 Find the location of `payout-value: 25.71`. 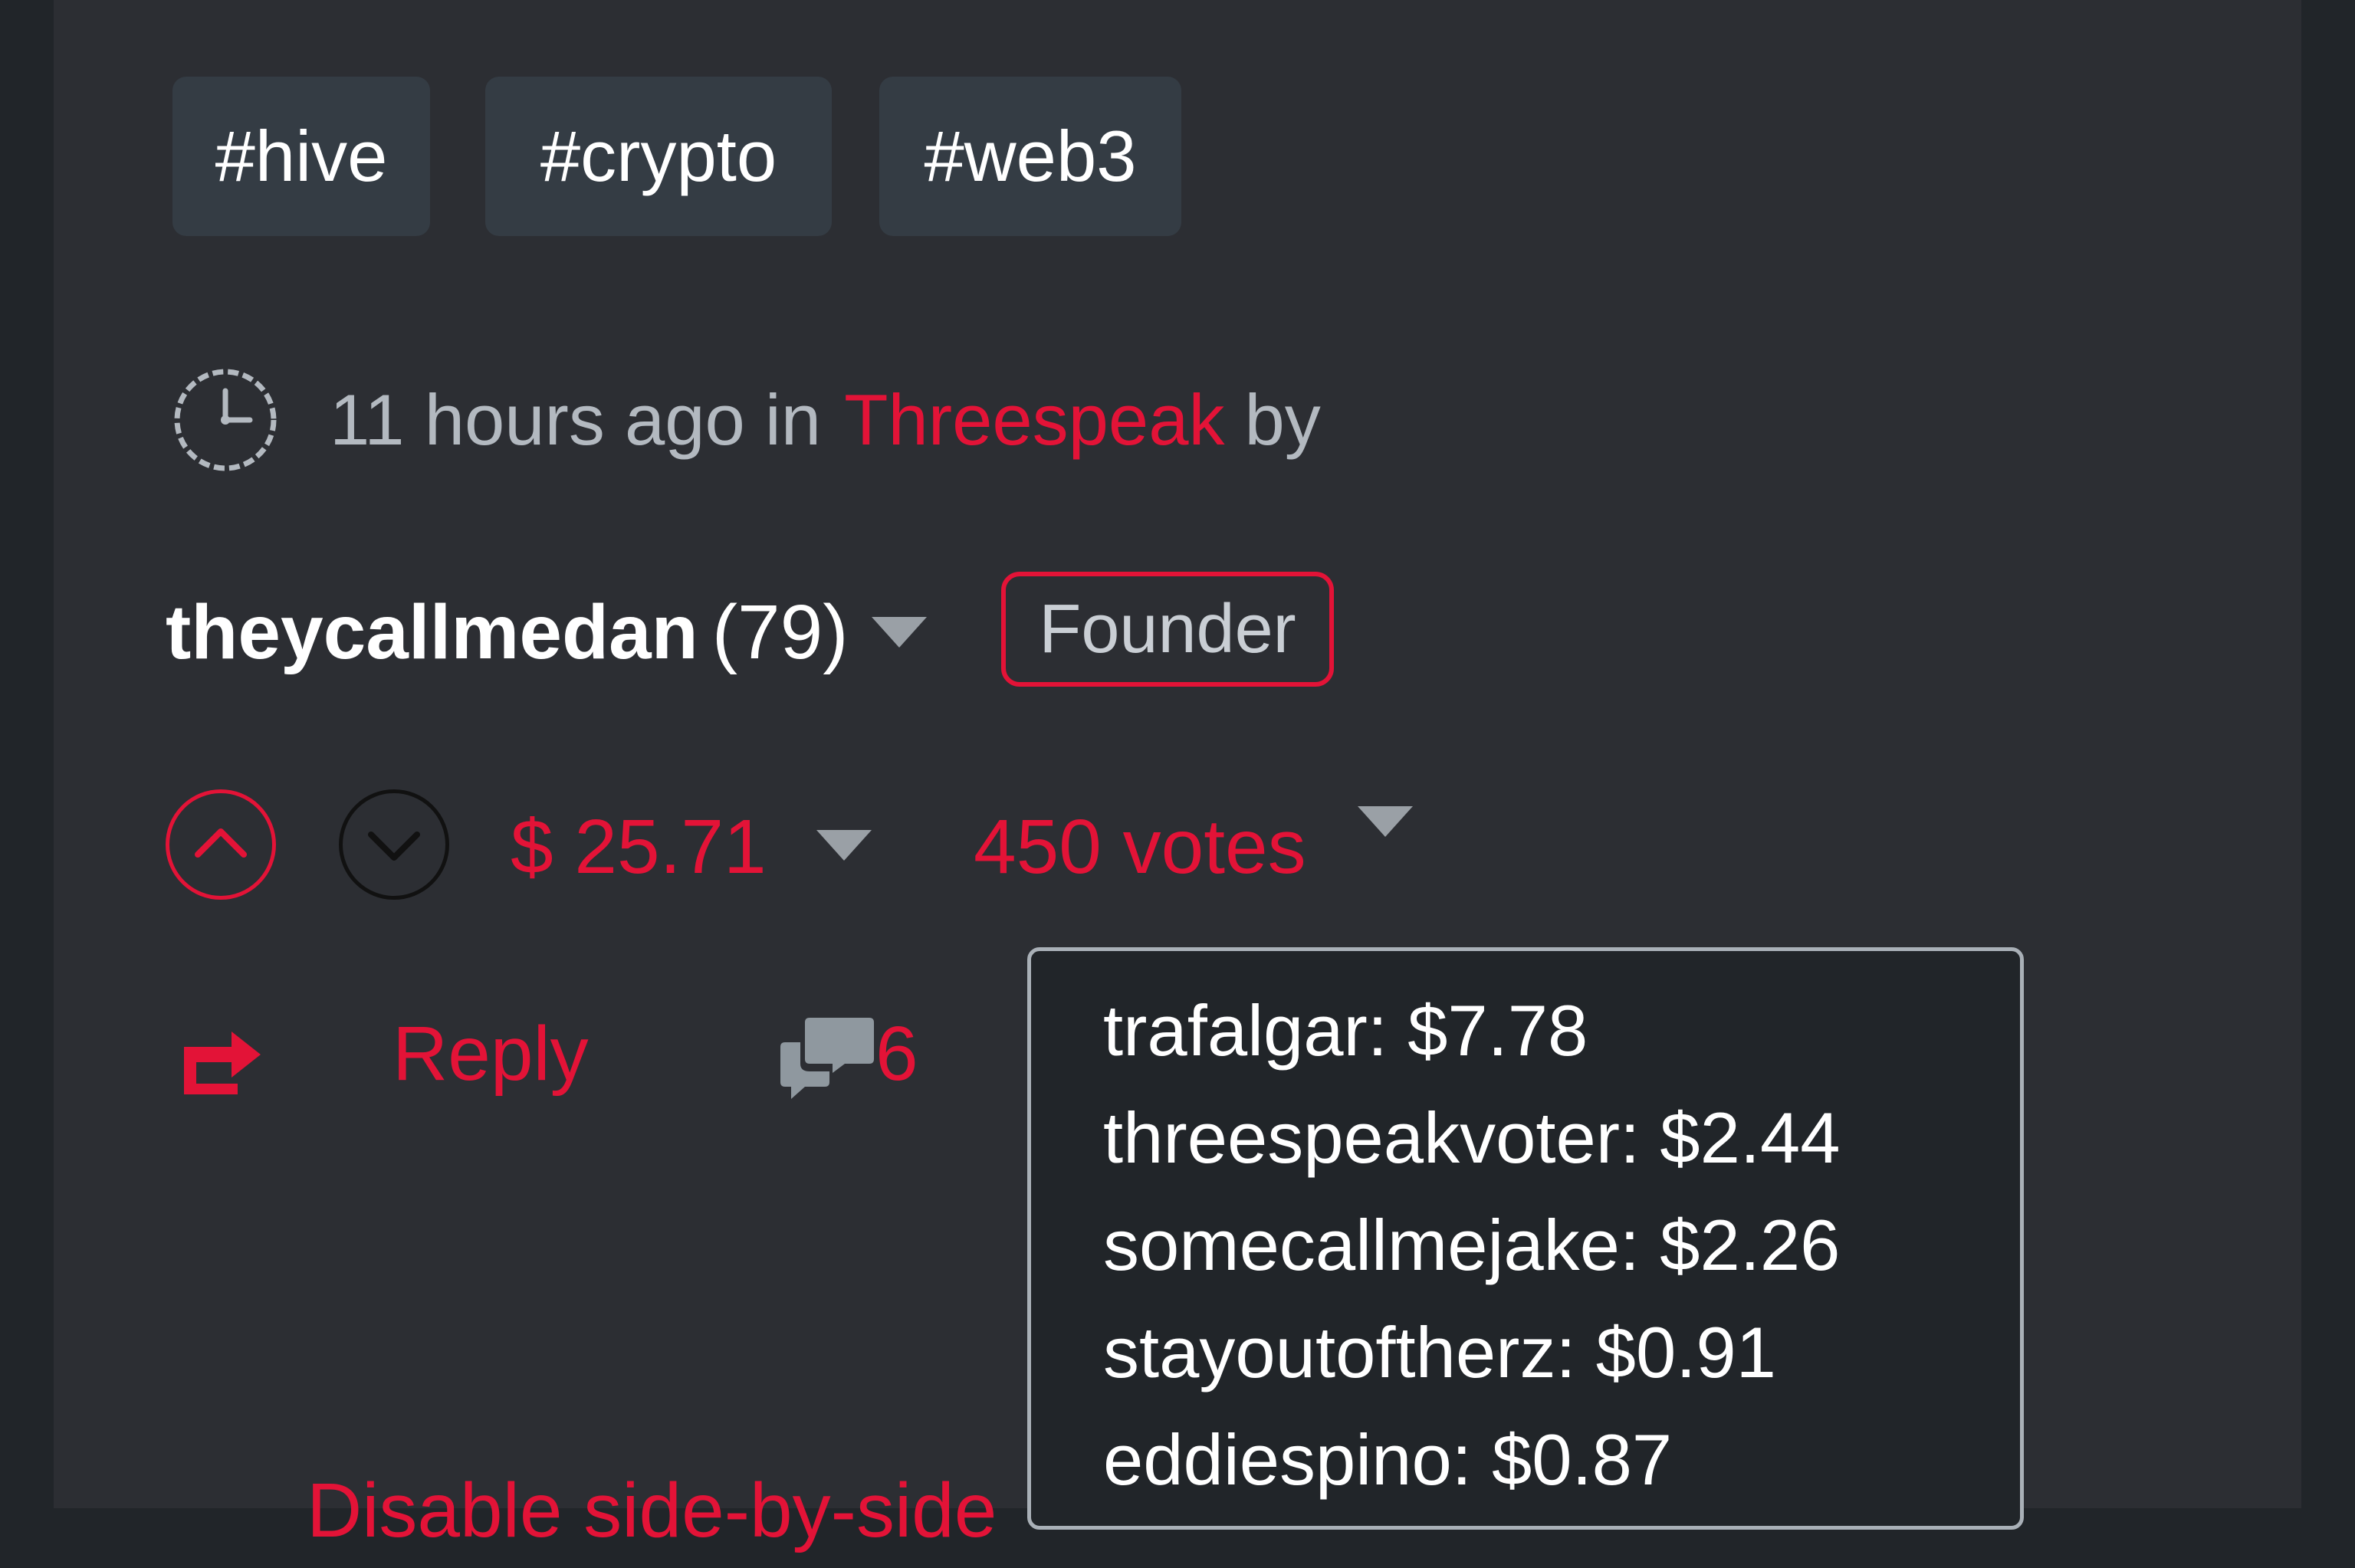

payout-value: 25.71 is located at coordinates (670, 847).